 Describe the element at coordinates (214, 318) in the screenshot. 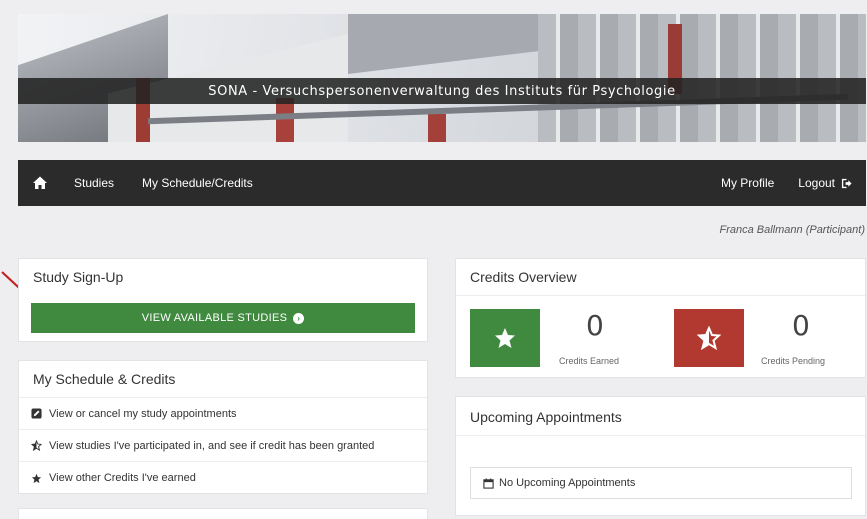

I see `view-available-studies-label: VIEW AVAILABLE STUDIES` at that location.